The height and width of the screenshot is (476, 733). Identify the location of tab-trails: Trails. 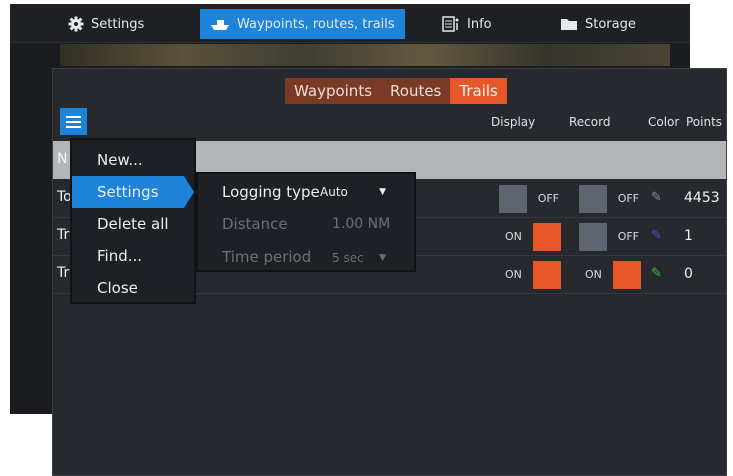
(478, 91).